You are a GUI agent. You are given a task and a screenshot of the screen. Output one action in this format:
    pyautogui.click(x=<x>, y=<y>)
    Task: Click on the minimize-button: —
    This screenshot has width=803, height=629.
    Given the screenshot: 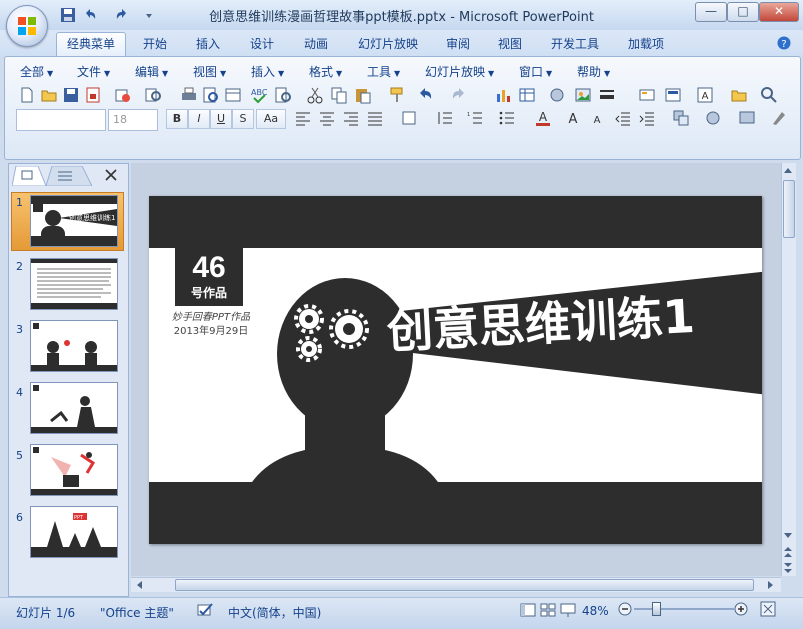 What is the action you would take?
    pyautogui.click(x=711, y=12)
    